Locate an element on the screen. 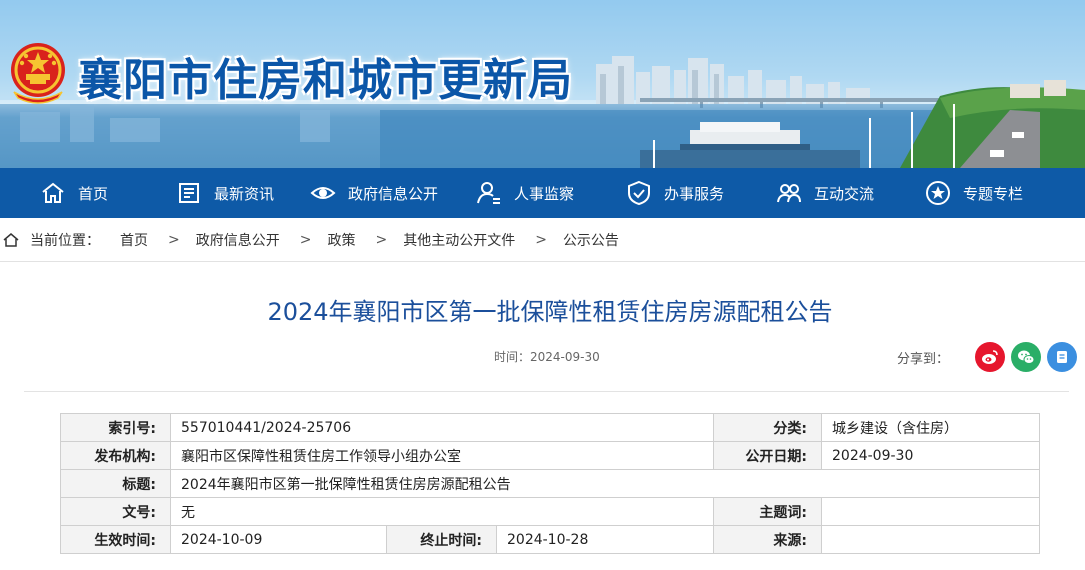 The height and width of the screenshot is (570, 1085). nav-item-interaction: 互动交流 is located at coordinates (825, 193).